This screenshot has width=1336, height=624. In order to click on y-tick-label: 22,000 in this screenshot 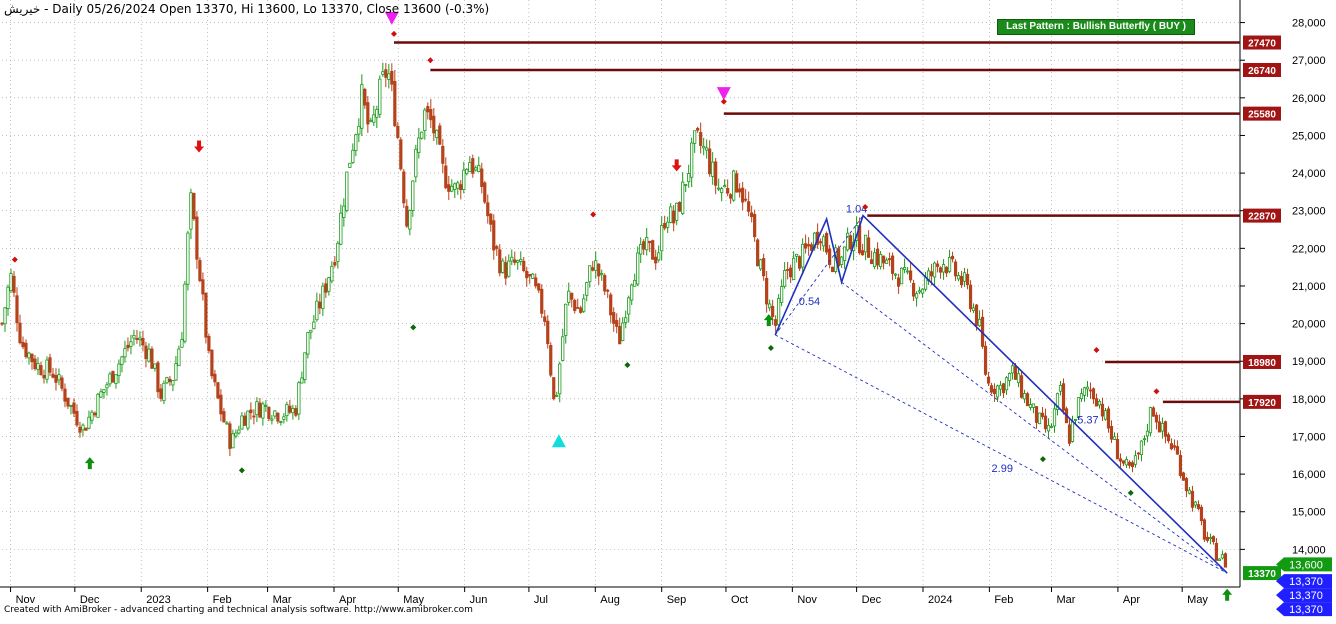, I will do `click(1309, 249)`.